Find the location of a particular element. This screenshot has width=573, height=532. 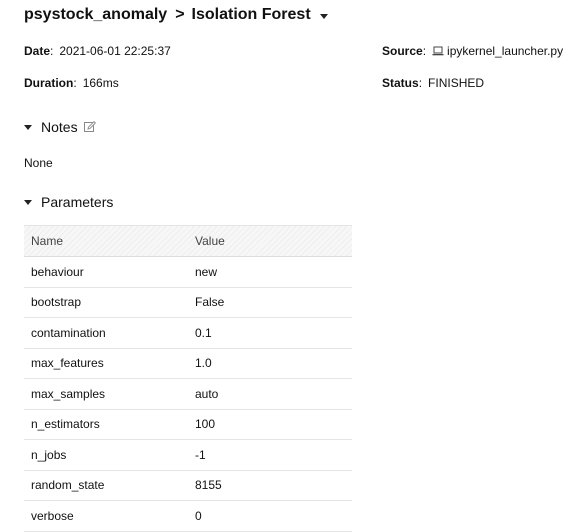

source-field: Source: ipykernel_launcher.py is located at coordinates (473, 51).